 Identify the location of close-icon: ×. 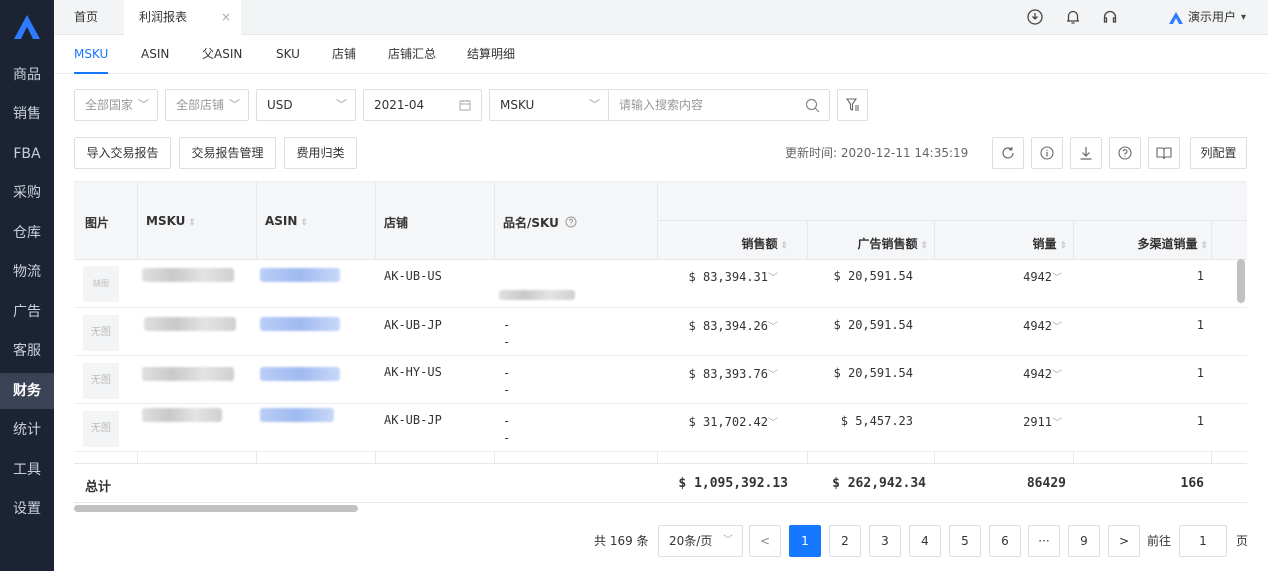
(226, 17).